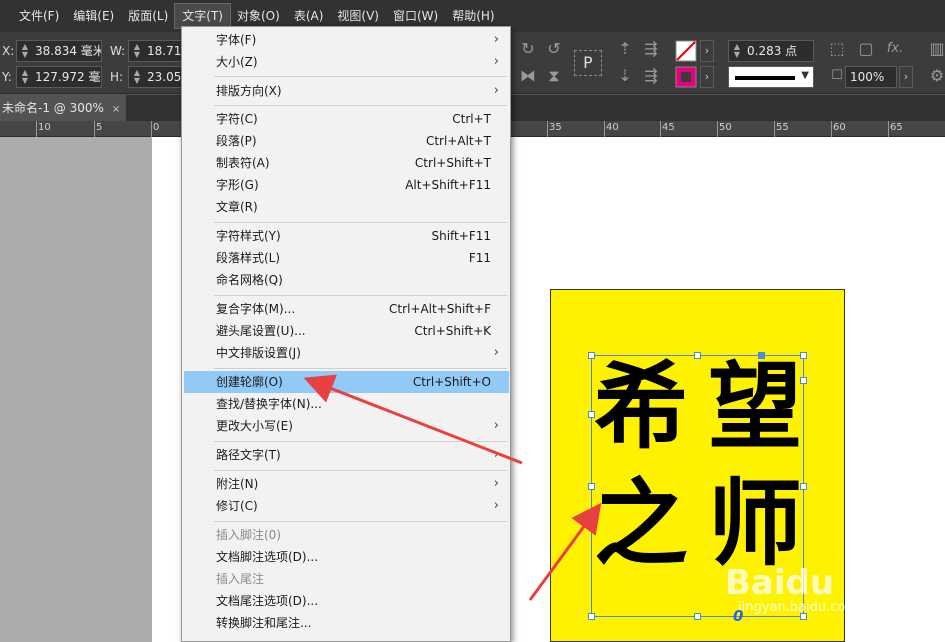 This screenshot has width=945, height=642. I want to click on stroke-dropdown-icon: ›, so click(707, 77).